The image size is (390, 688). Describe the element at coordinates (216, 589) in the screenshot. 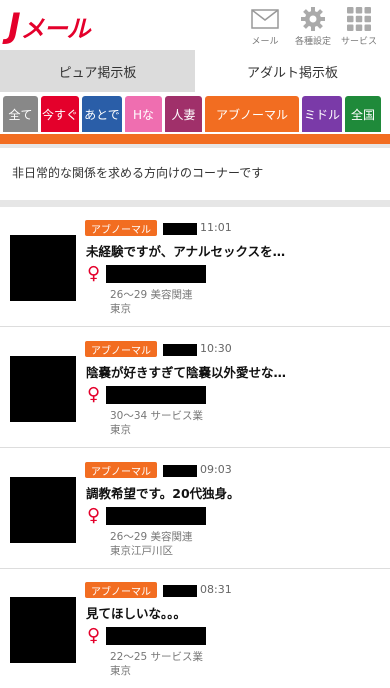

I see `post-time: 08:31` at that location.